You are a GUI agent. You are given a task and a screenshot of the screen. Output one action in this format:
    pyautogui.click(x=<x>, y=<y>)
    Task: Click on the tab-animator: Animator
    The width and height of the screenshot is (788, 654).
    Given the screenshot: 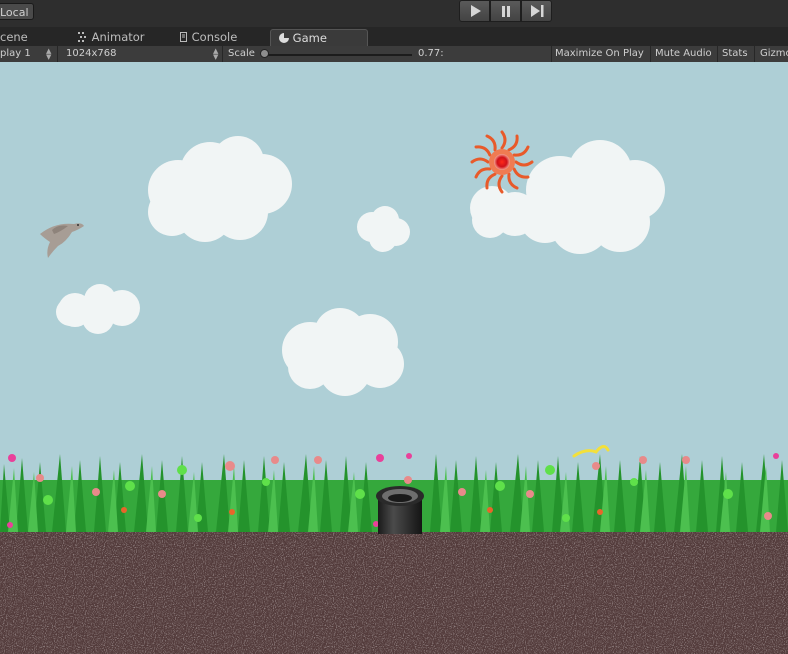 What is the action you would take?
    pyautogui.click(x=118, y=37)
    